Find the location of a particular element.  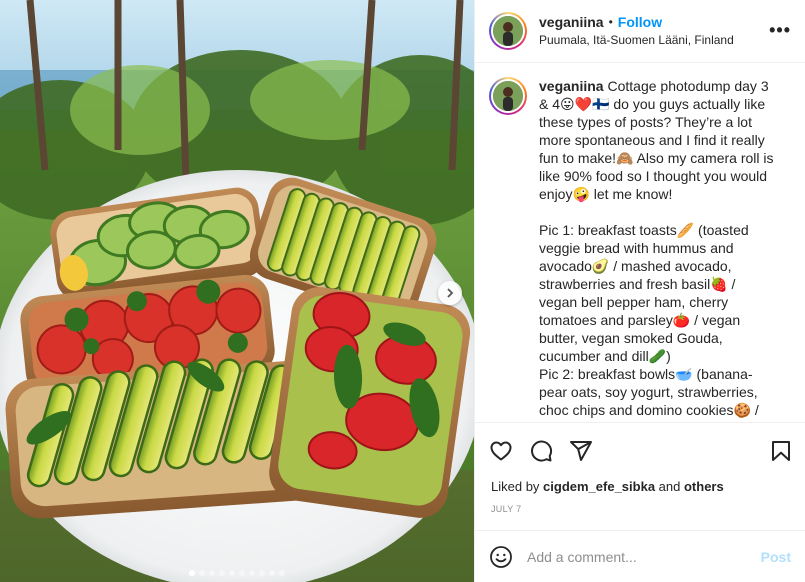

comment-icon is located at coordinates (542, 451).